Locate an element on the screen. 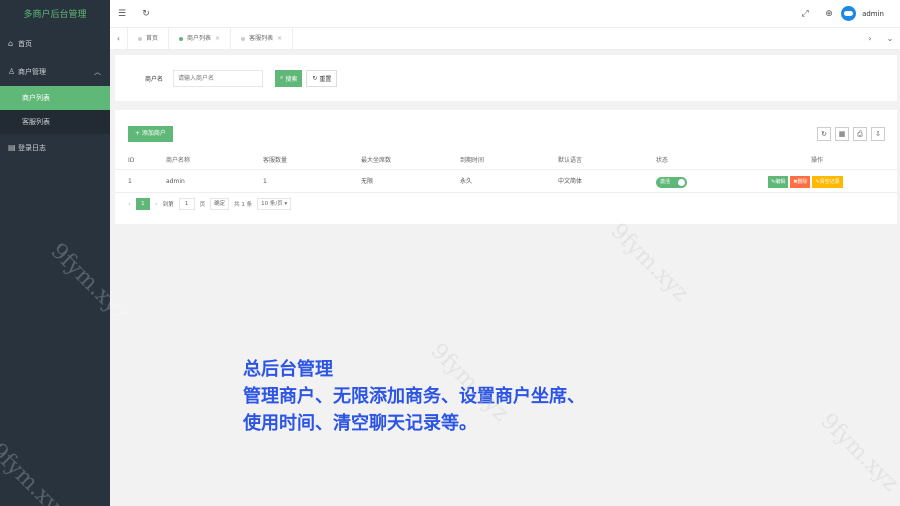 The image size is (900, 506). column-header: 操作 is located at coordinates (817, 161).